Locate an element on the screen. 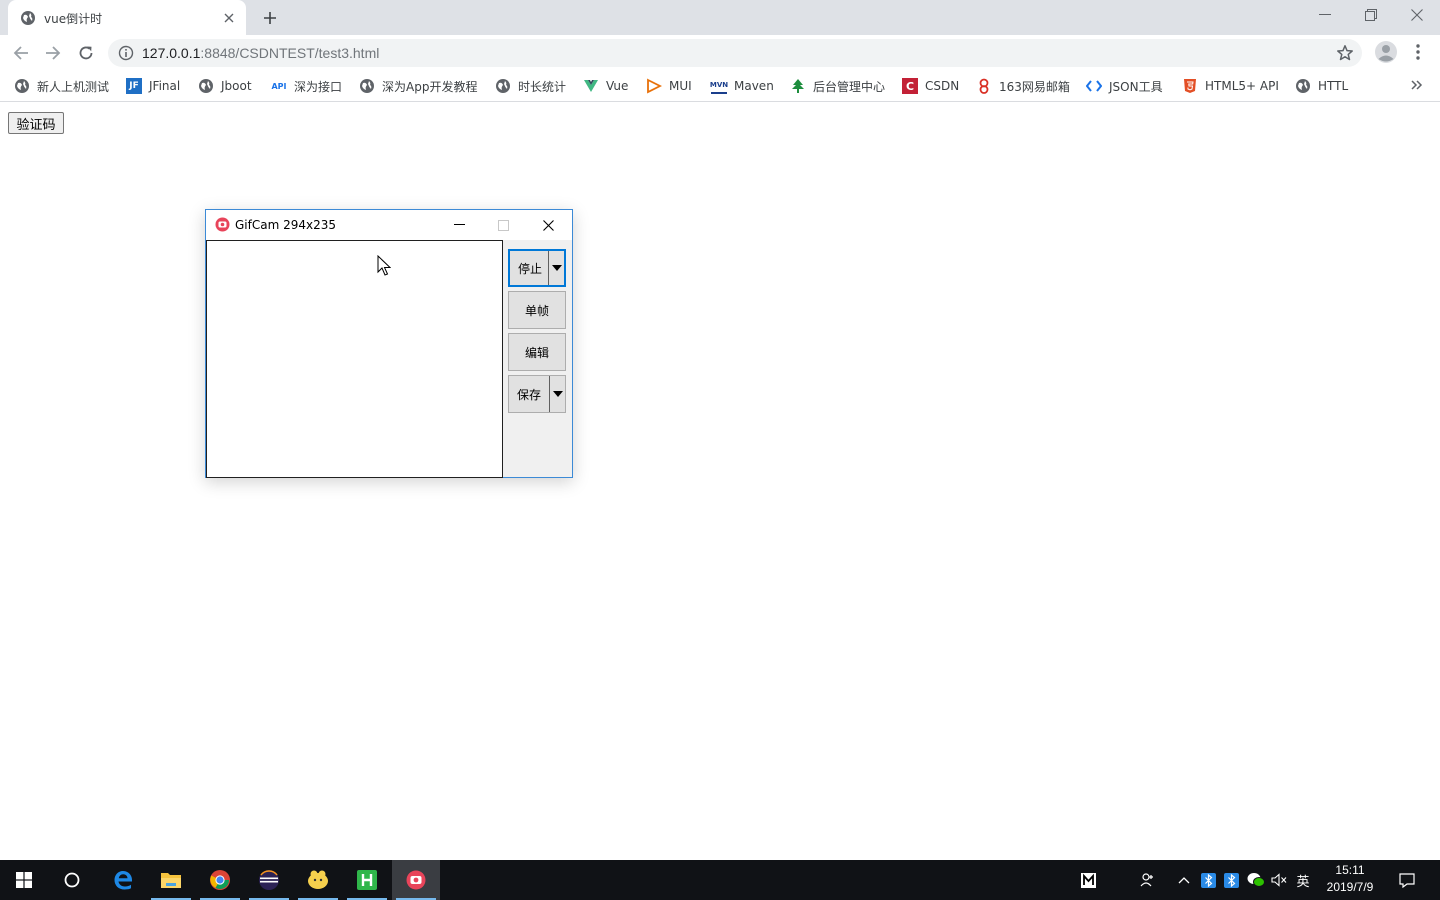 This screenshot has height=900, width=1440. bookmark-label: 深为App开发教程 is located at coordinates (430, 86).